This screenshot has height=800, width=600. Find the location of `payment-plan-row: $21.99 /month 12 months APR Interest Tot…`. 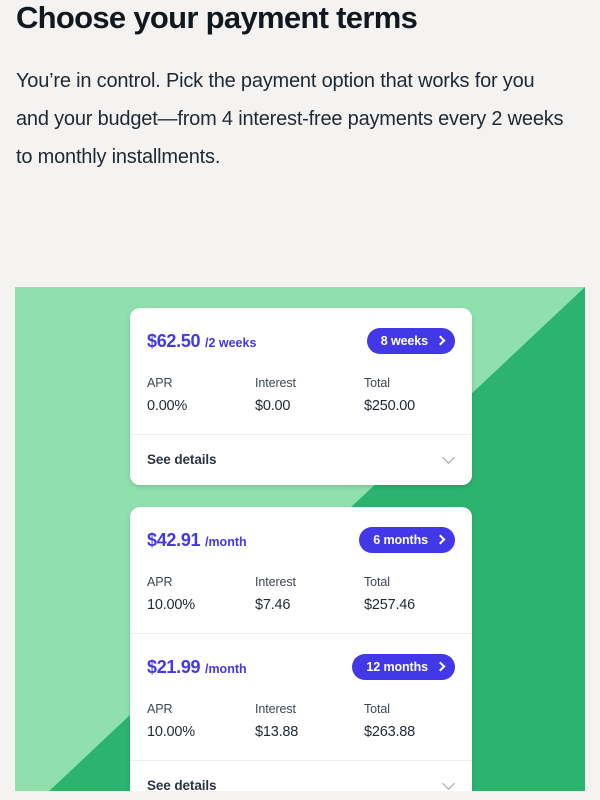

payment-plan-row: $21.99 /month 12 months APR Interest Tot… is located at coordinates (301, 696).